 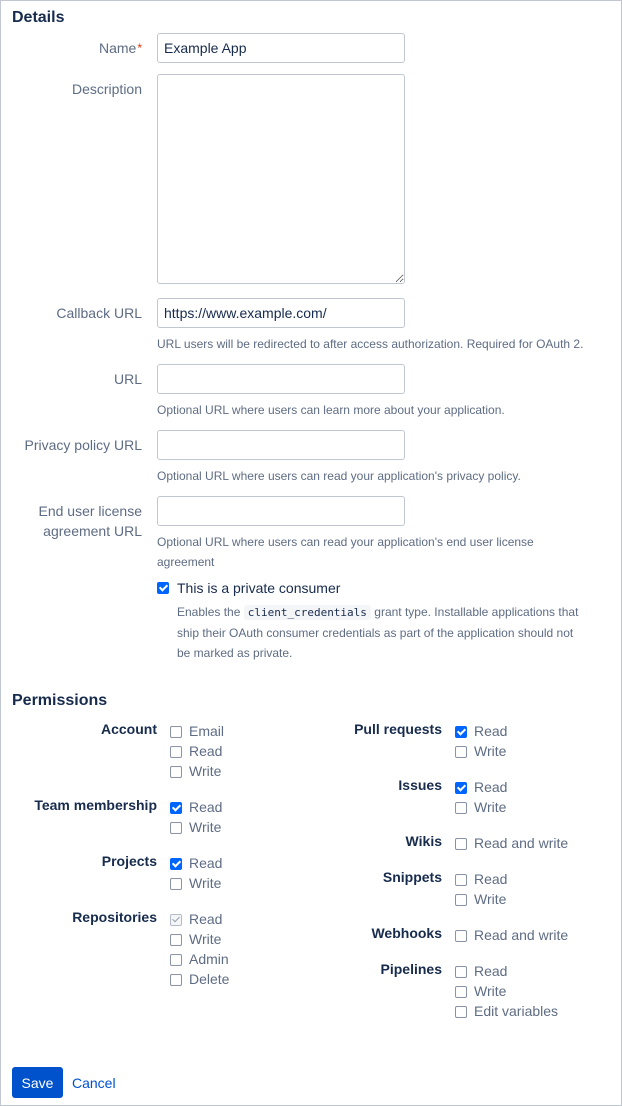 What do you see at coordinates (490, 807) in the screenshot?
I see `issues-write-label: Write` at bounding box center [490, 807].